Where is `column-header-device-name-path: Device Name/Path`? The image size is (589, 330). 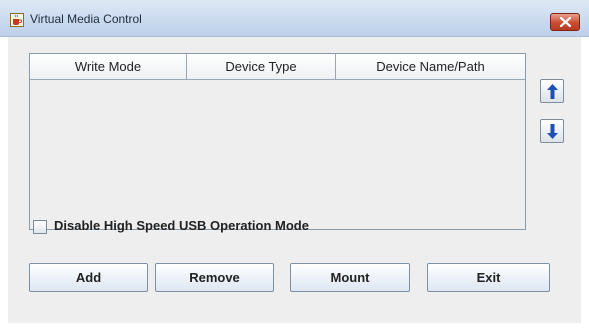
column-header-device-name-path: Device Name/Path is located at coordinates (430, 66).